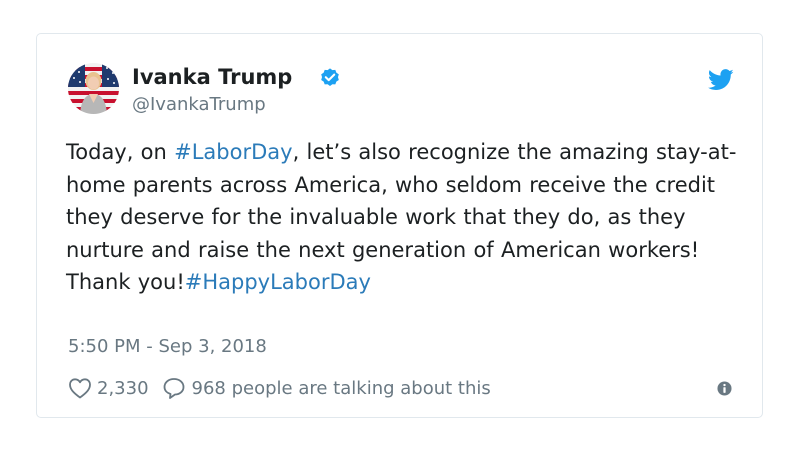  I want to click on twitter-bird-icon, so click(721, 80).